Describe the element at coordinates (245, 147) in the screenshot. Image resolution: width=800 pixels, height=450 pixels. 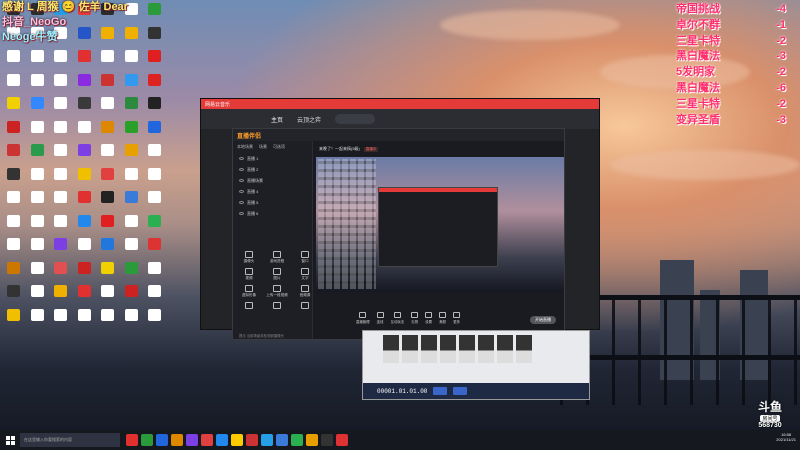
I see `scene-panel-tab: 本地场景` at that location.